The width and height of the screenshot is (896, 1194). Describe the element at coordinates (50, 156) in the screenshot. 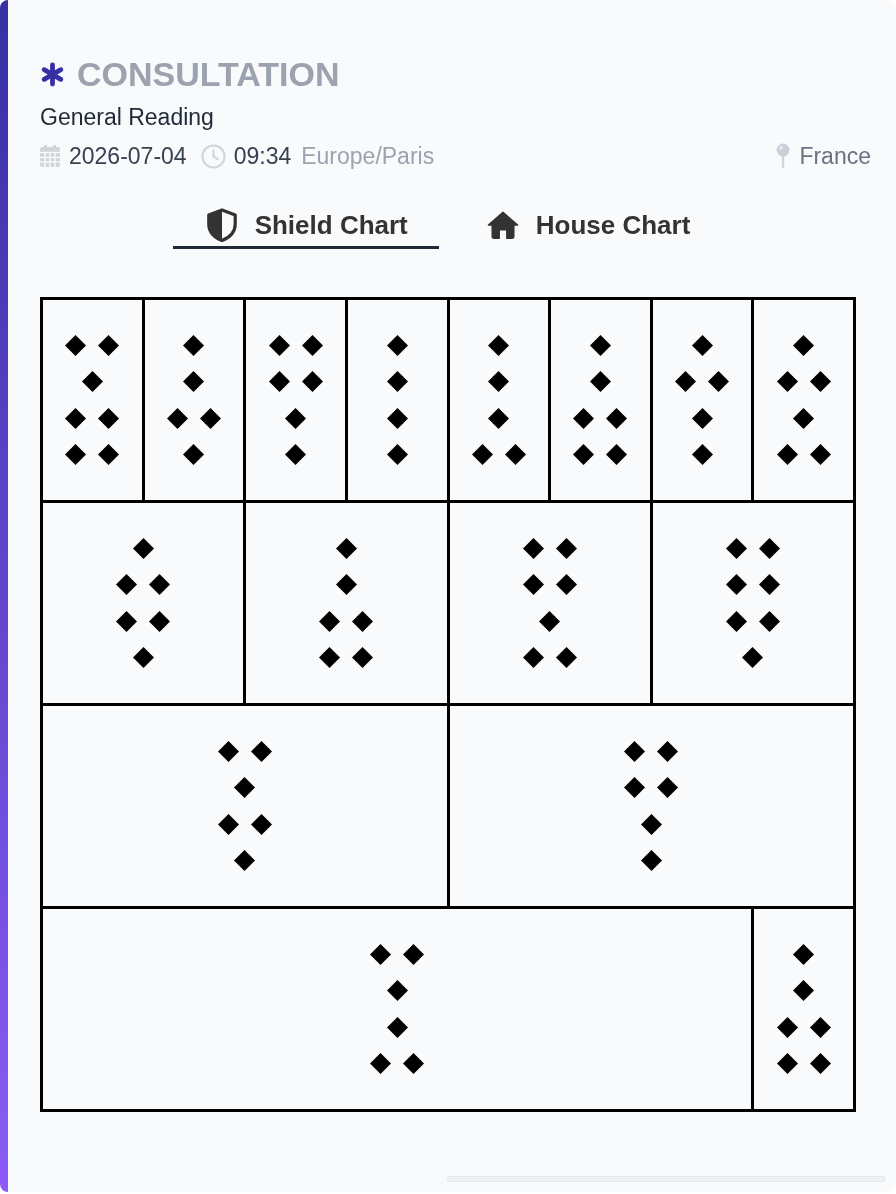

I see `calendar-icon` at that location.